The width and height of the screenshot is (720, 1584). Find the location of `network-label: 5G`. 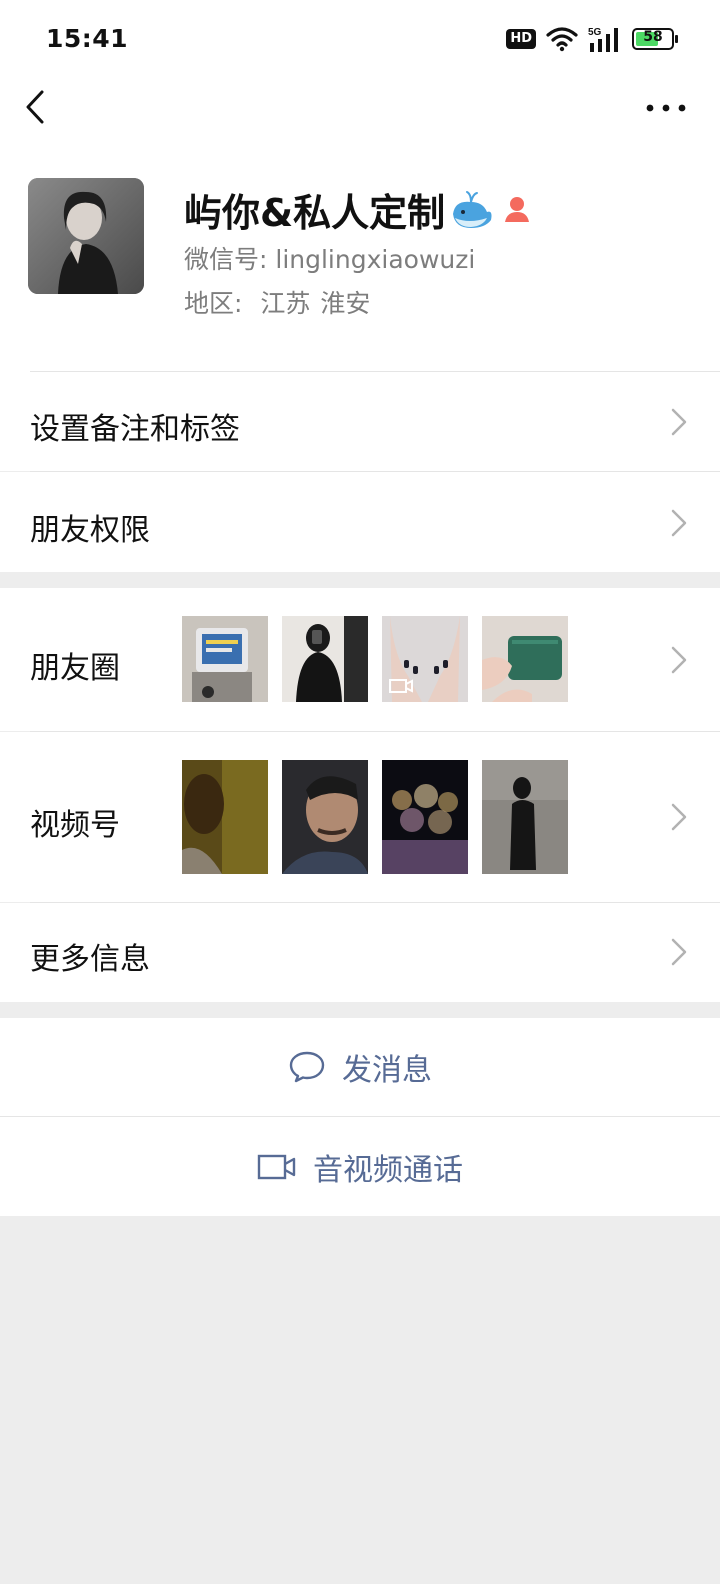

network-label: 5G is located at coordinates (595, 32).